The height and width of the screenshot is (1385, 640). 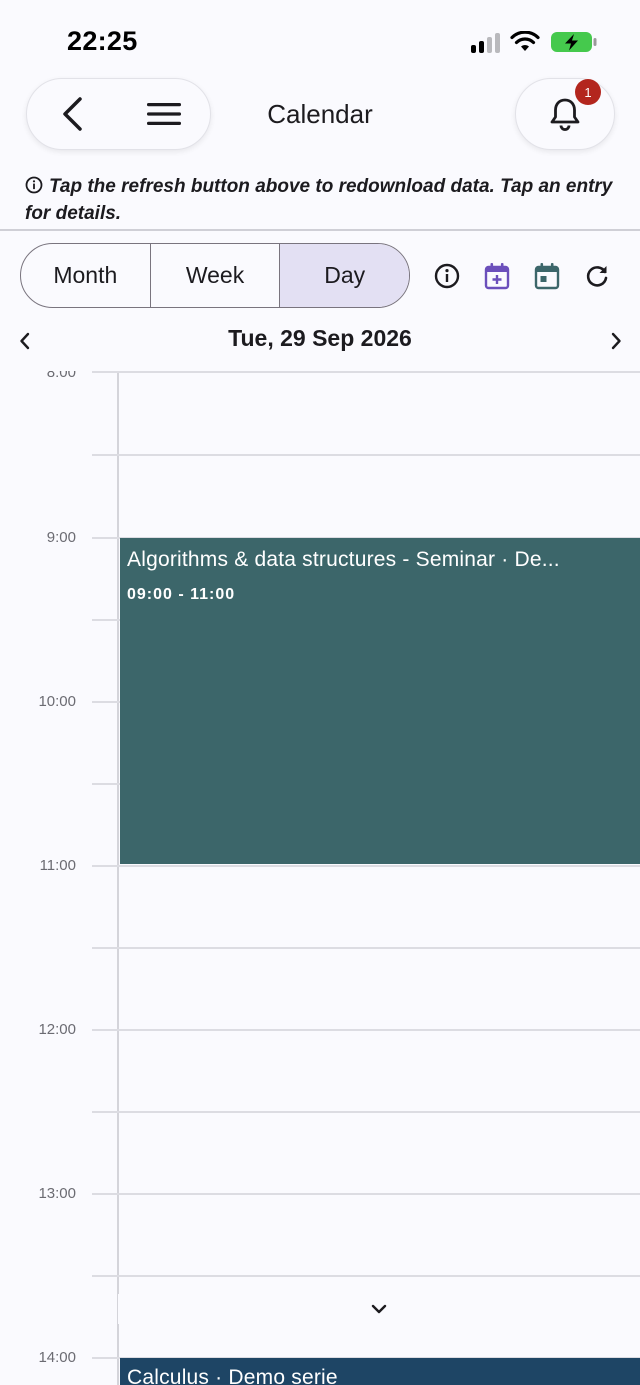 What do you see at coordinates (232, 1375) in the screenshot?
I see `event-title: Calculus · Demo serie` at bounding box center [232, 1375].